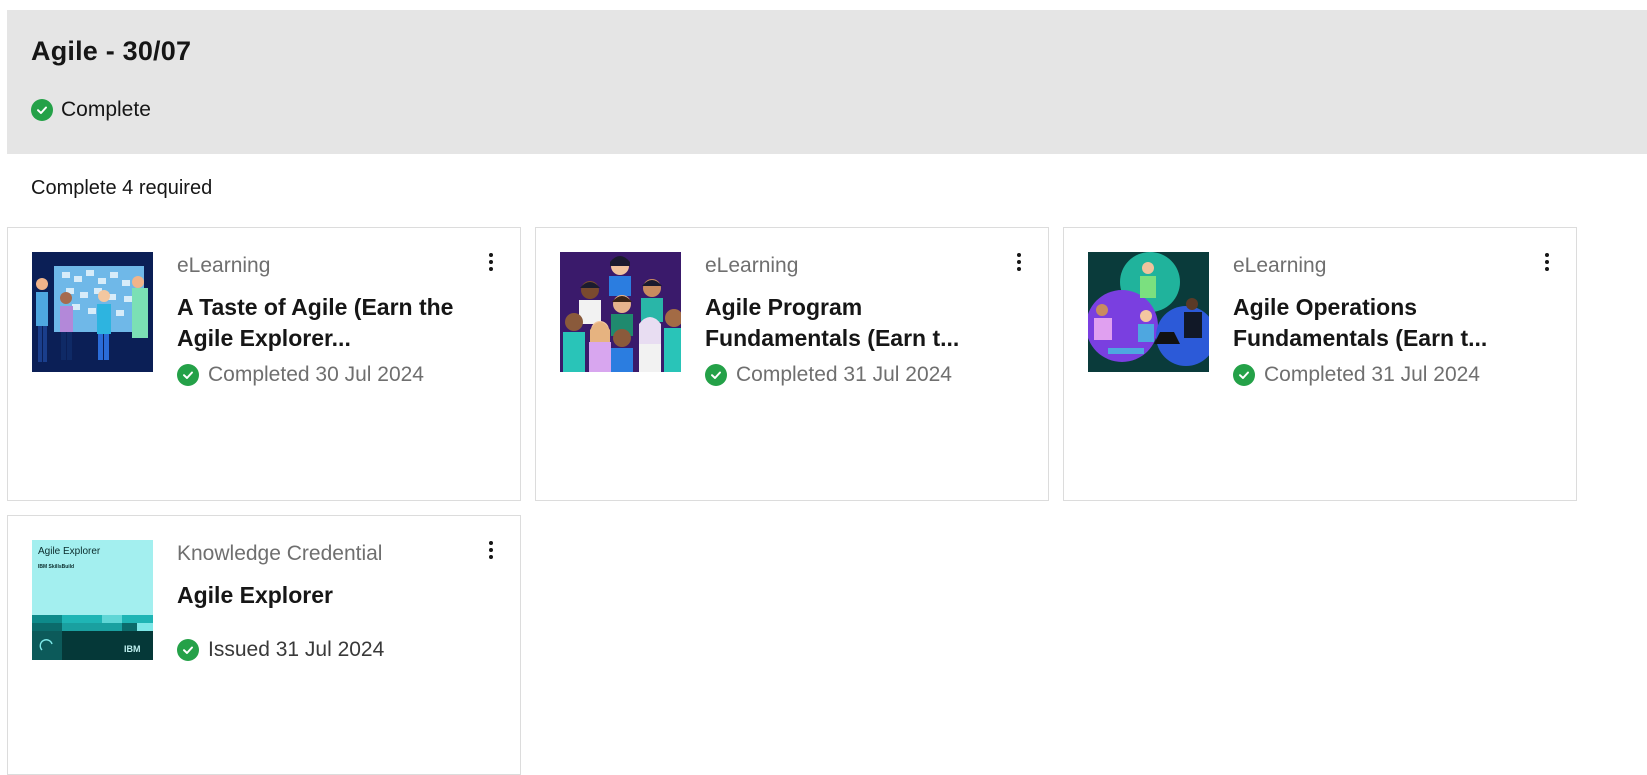 The width and height of the screenshot is (1647, 775). Describe the element at coordinates (122, 188) in the screenshot. I see `requirement-text: Complete 4 required` at that location.